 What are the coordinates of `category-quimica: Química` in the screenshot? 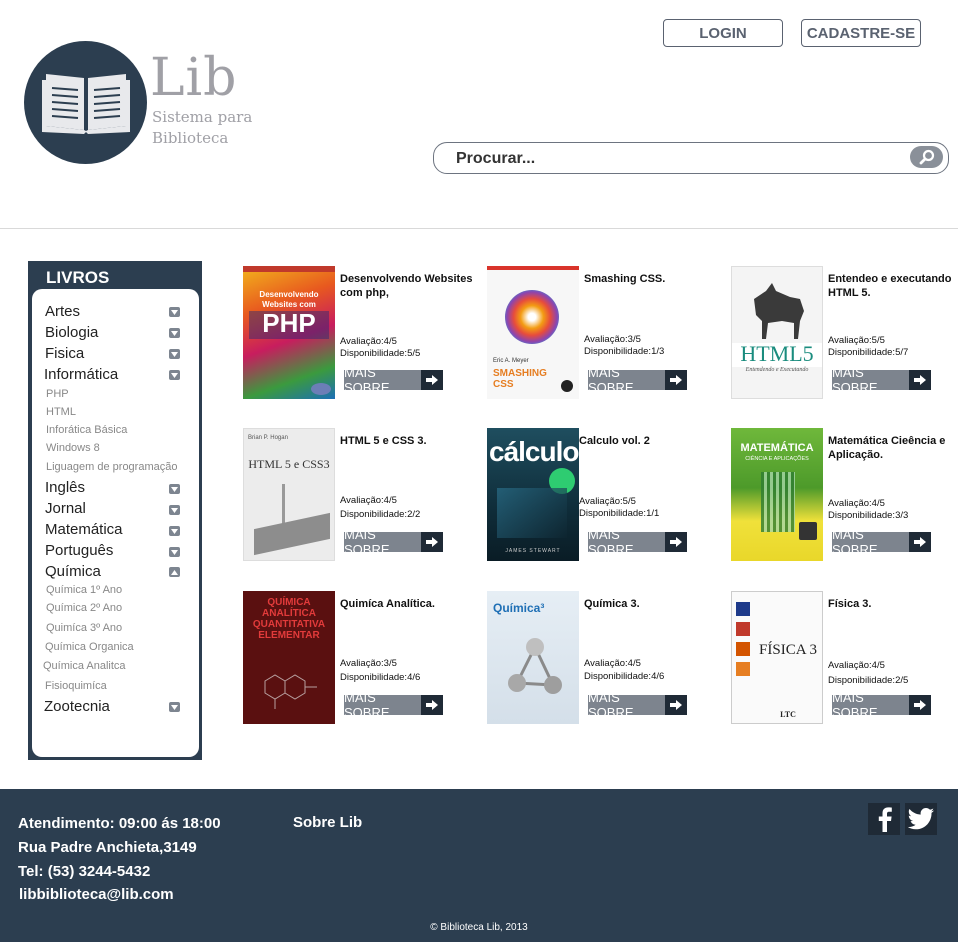 It's located at (73, 571).